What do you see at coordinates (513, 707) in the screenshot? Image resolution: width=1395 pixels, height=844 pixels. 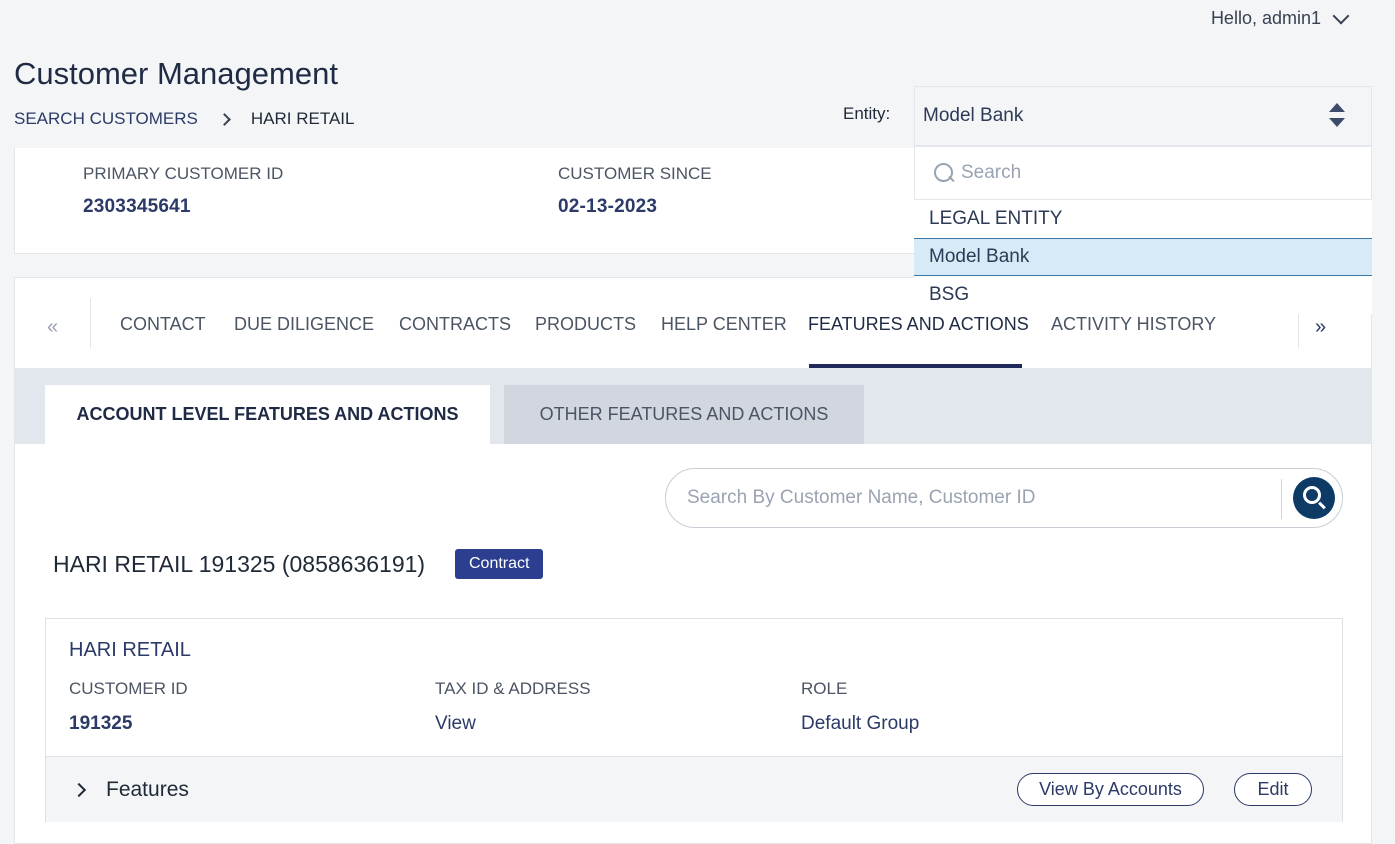 I see `tax-id-block: TAX ID & ADDRESS View` at bounding box center [513, 707].